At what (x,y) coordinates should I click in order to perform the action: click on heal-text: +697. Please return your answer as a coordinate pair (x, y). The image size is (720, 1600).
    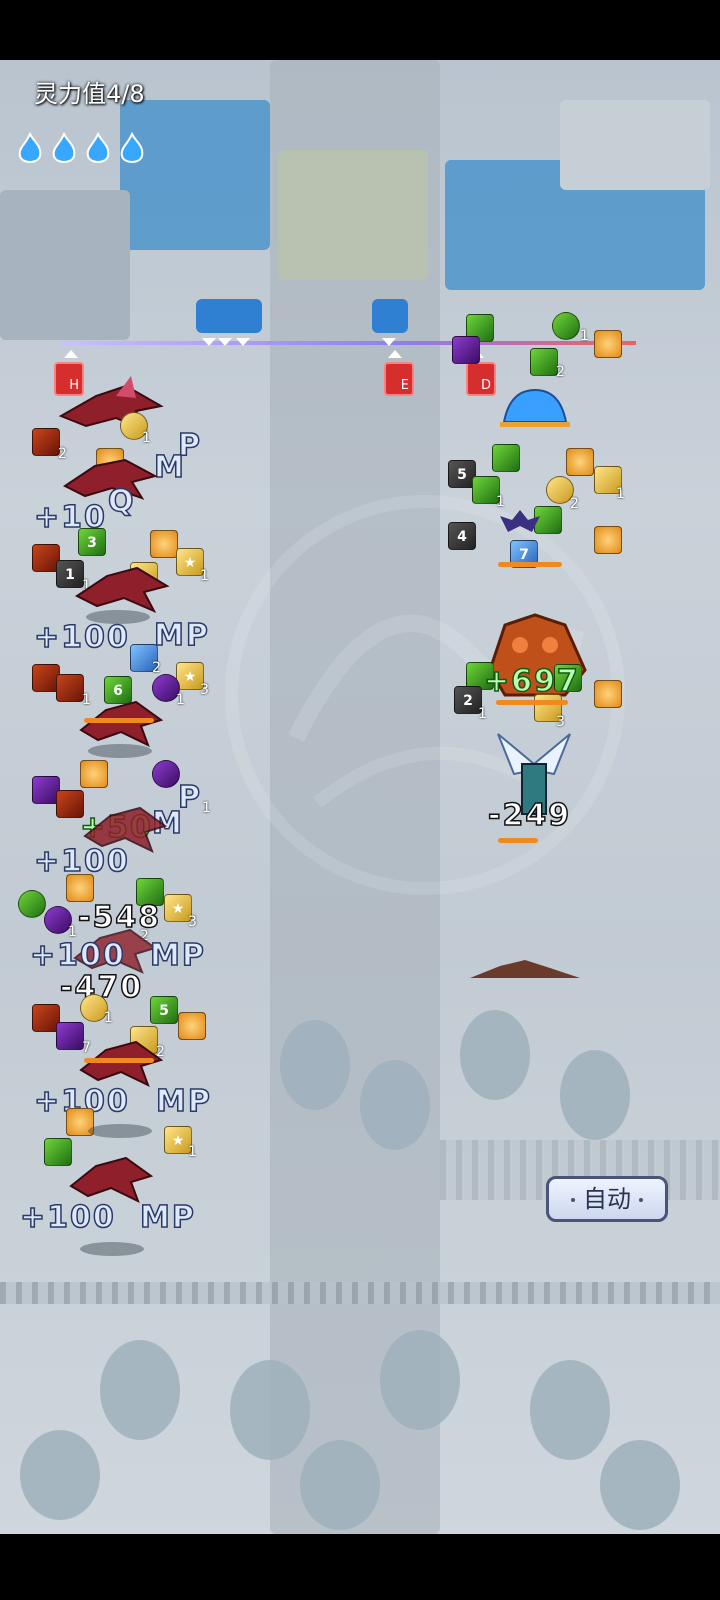
    Looking at the image, I should click on (531, 681).